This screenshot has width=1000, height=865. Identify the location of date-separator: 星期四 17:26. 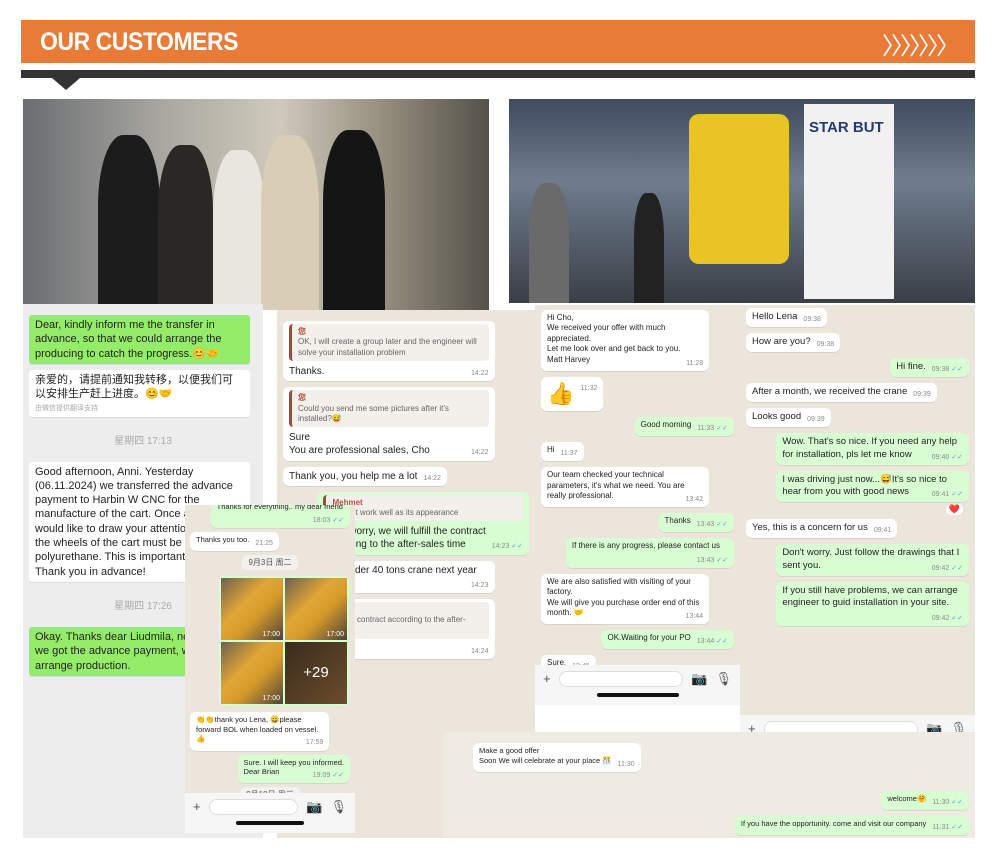
(143, 606).